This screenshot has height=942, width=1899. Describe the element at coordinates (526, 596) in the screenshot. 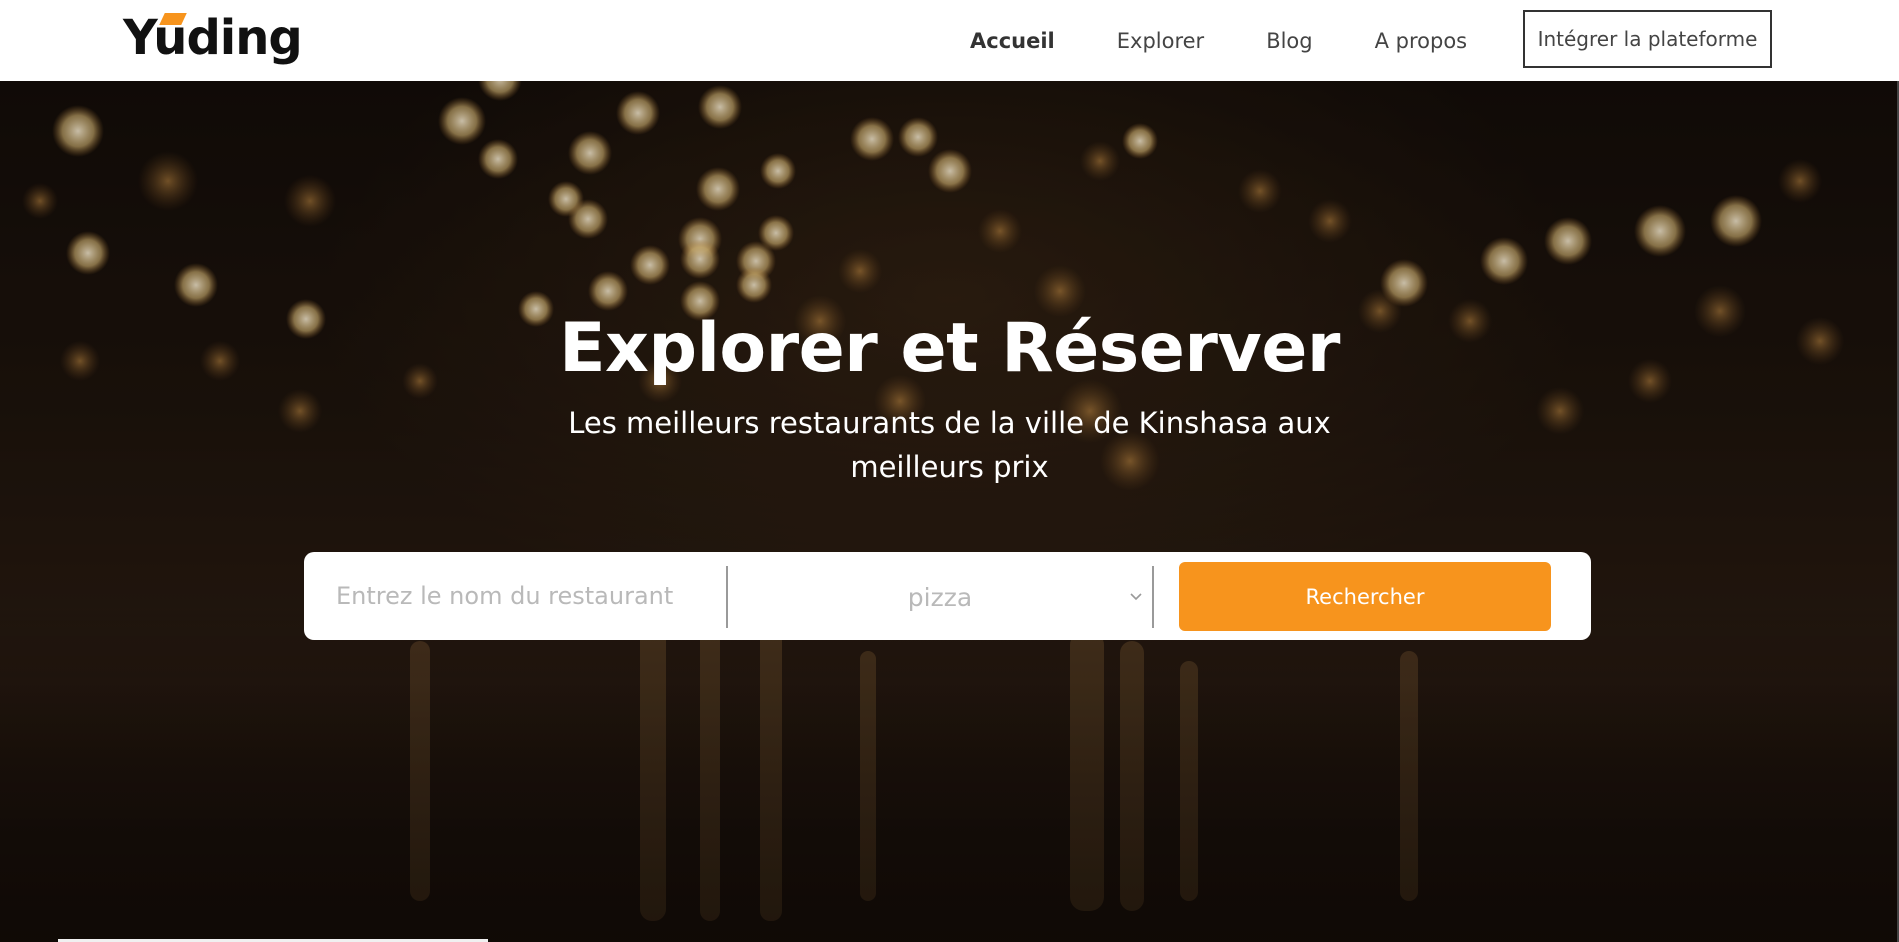

I see `restaurant-name-input` at that location.